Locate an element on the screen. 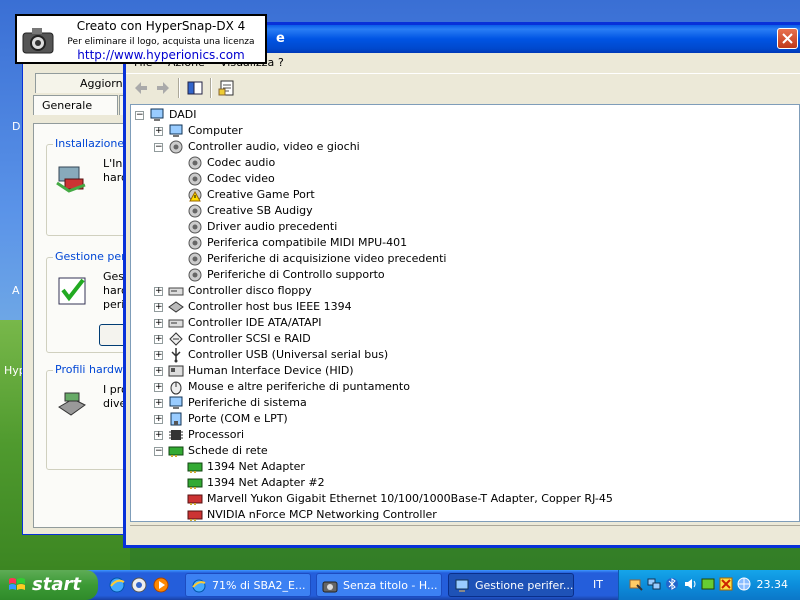  status-bar is located at coordinates (465, 535).